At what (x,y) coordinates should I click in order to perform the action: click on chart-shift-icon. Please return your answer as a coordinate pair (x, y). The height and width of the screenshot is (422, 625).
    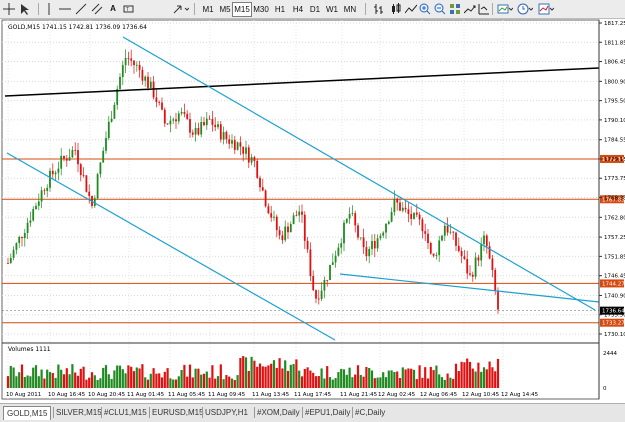
    Looking at the image, I should click on (484, 8).